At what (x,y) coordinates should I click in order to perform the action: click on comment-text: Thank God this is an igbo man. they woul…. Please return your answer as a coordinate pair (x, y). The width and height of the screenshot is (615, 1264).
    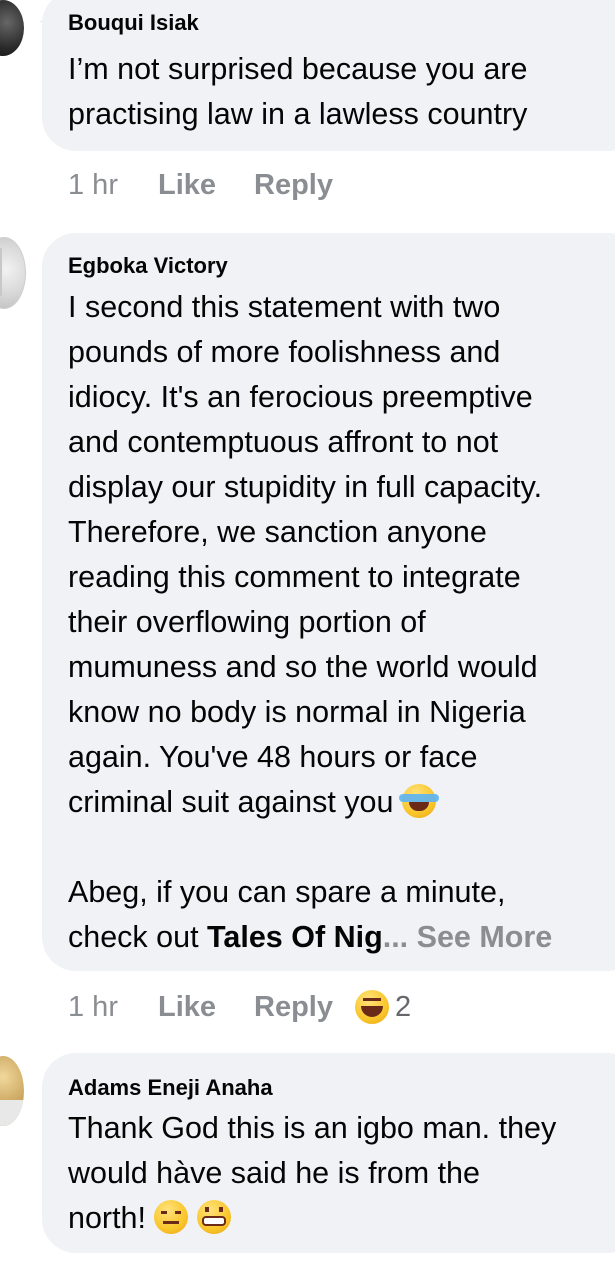
    Looking at the image, I should click on (341, 1173).